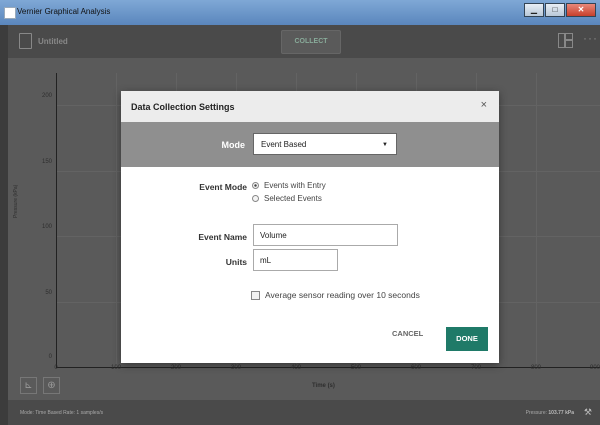 Image resolution: width=600 pixels, height=425 pixels. What do you see at coordinates (40, 385) in the screenshot?
I see `graph-tools: ⊾ ⊕` at bounding box center [40, 385].